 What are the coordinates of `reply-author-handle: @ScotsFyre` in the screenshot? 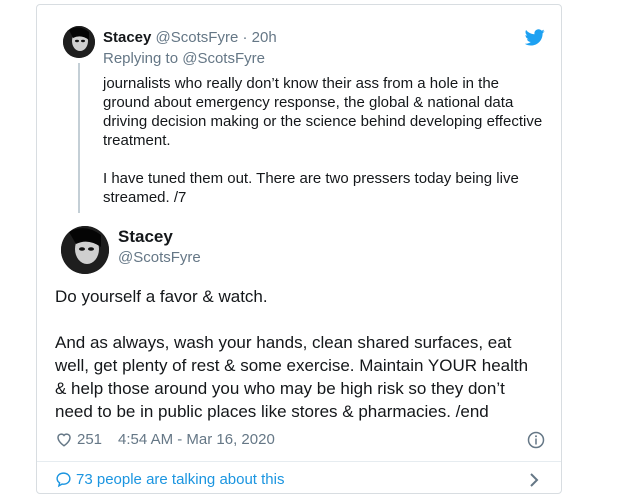 It's located at (197, 37).